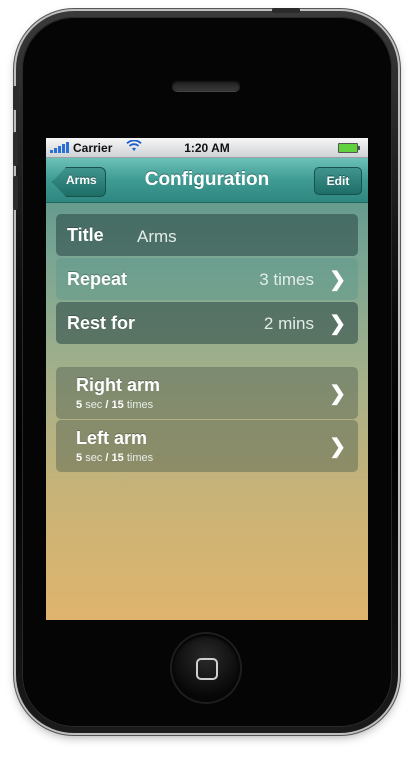 The height and width of the screenshot is (770, 414). Describe the element at coordinates (157, 237) in the screenshot. I see `title-value: Arms` at that location.